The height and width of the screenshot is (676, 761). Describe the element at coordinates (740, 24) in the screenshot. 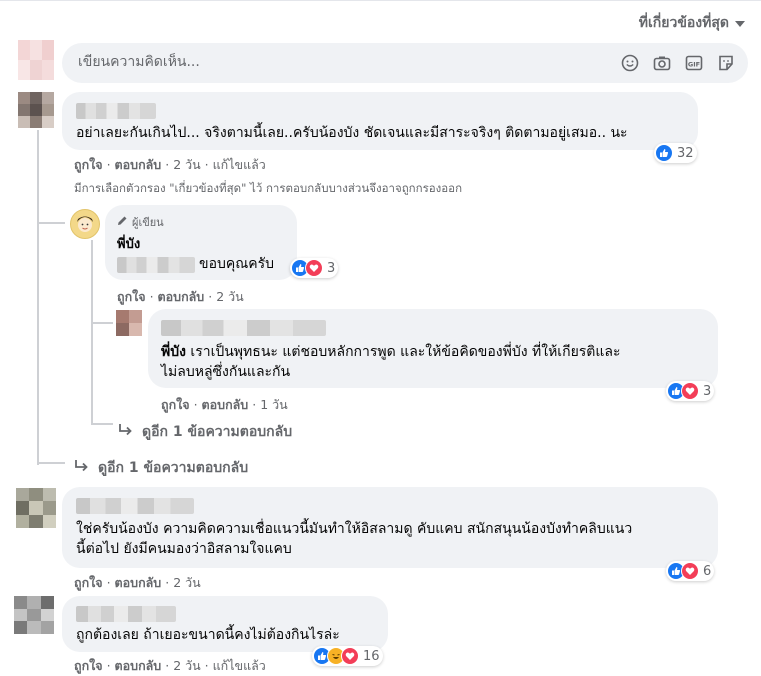

I see `caret-down-icon` at that location.